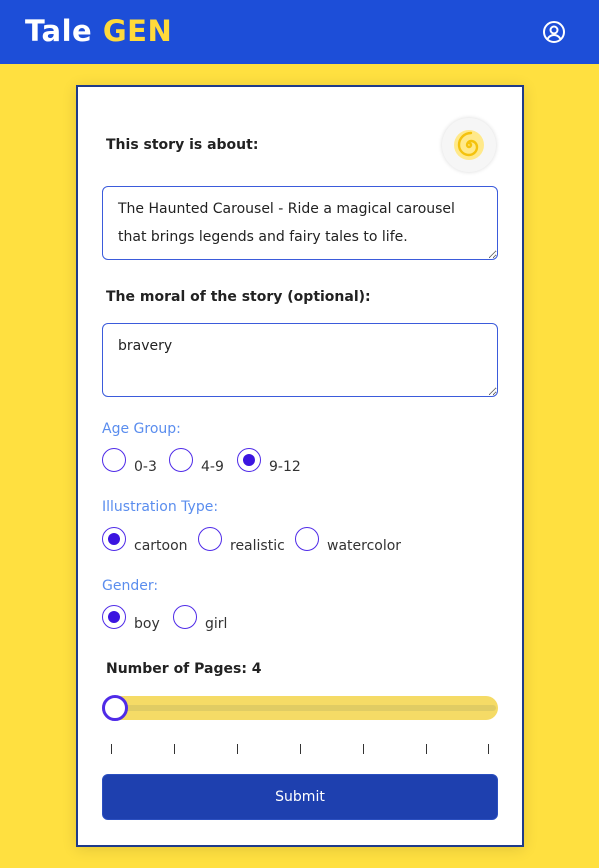 Image resolution: width=599 pixels, height=868 pixels. I want to click on gender-radio-girl, so click(185, 617).